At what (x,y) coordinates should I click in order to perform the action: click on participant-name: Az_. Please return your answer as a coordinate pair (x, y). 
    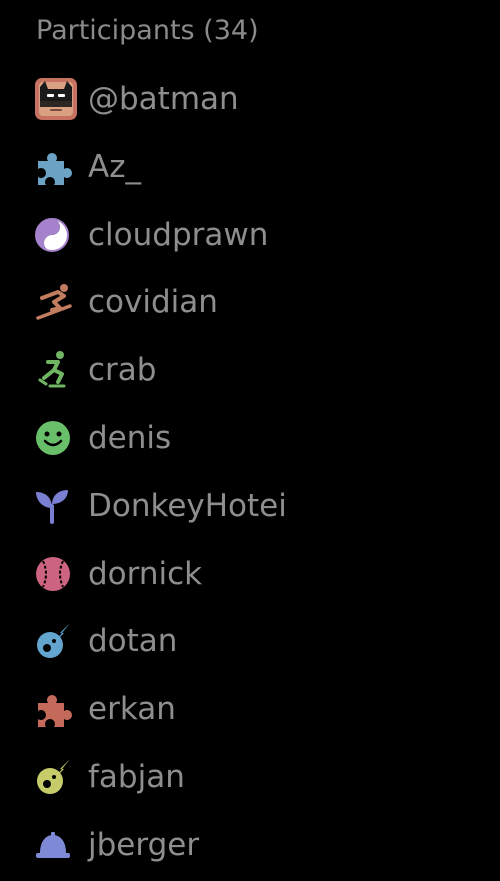
    Looking at the image, I should click on (114, 166).